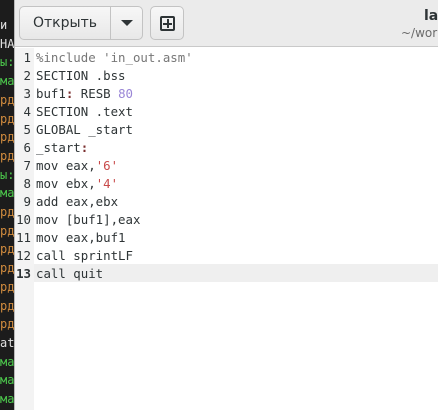 This screenshot has height=410, width=438. What do you see at coordinates (27, 93) in the screenshot?
I see `line-number: 3` at bounding box center [27, 93].